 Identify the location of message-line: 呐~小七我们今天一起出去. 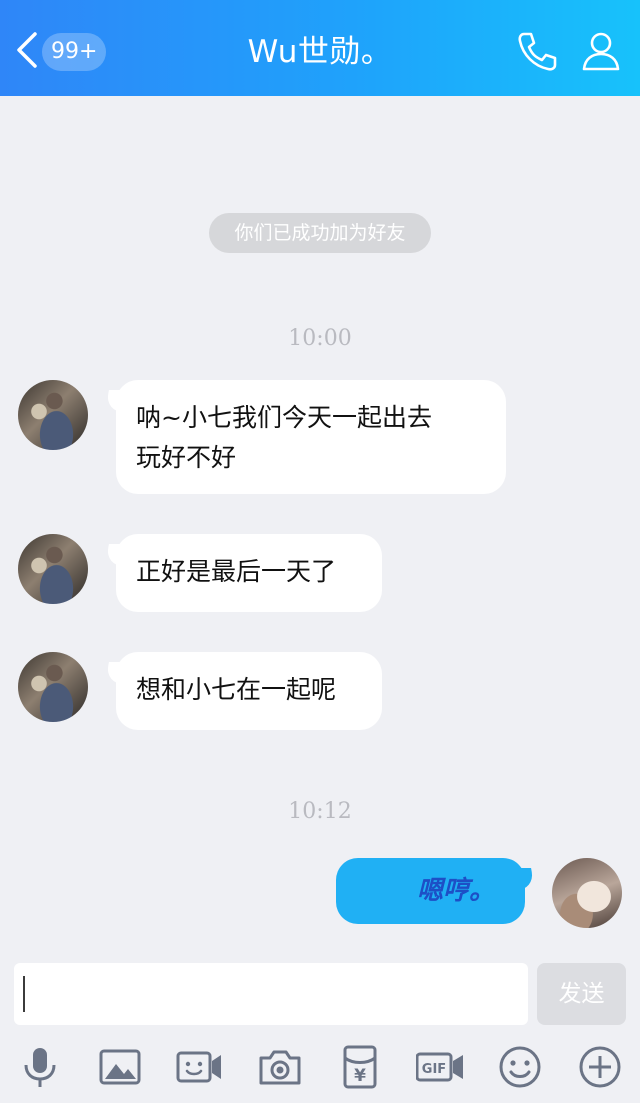
(284, 417).